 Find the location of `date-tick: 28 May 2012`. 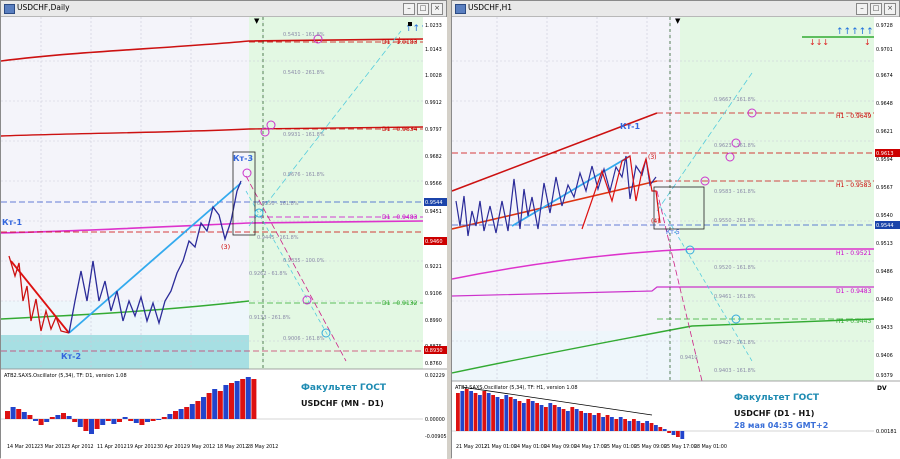

date-tick: 28 May 2012 is located at coordinates (262, 447).